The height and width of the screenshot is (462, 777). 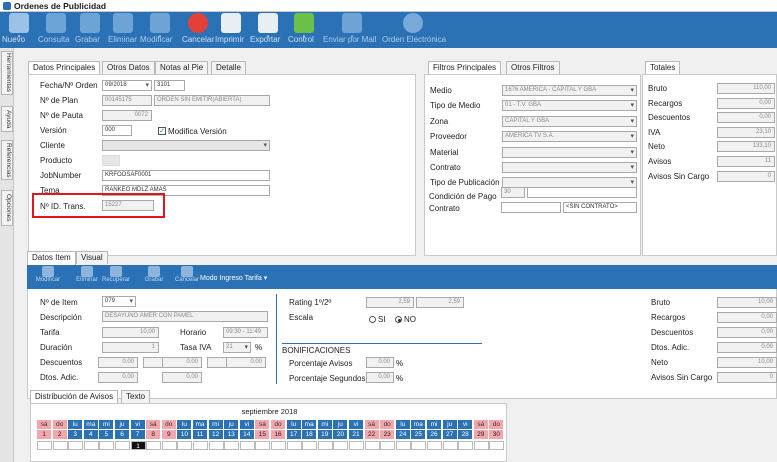 I want to click on toolbar-button-2: Consulta, so click(x=56, y=30).